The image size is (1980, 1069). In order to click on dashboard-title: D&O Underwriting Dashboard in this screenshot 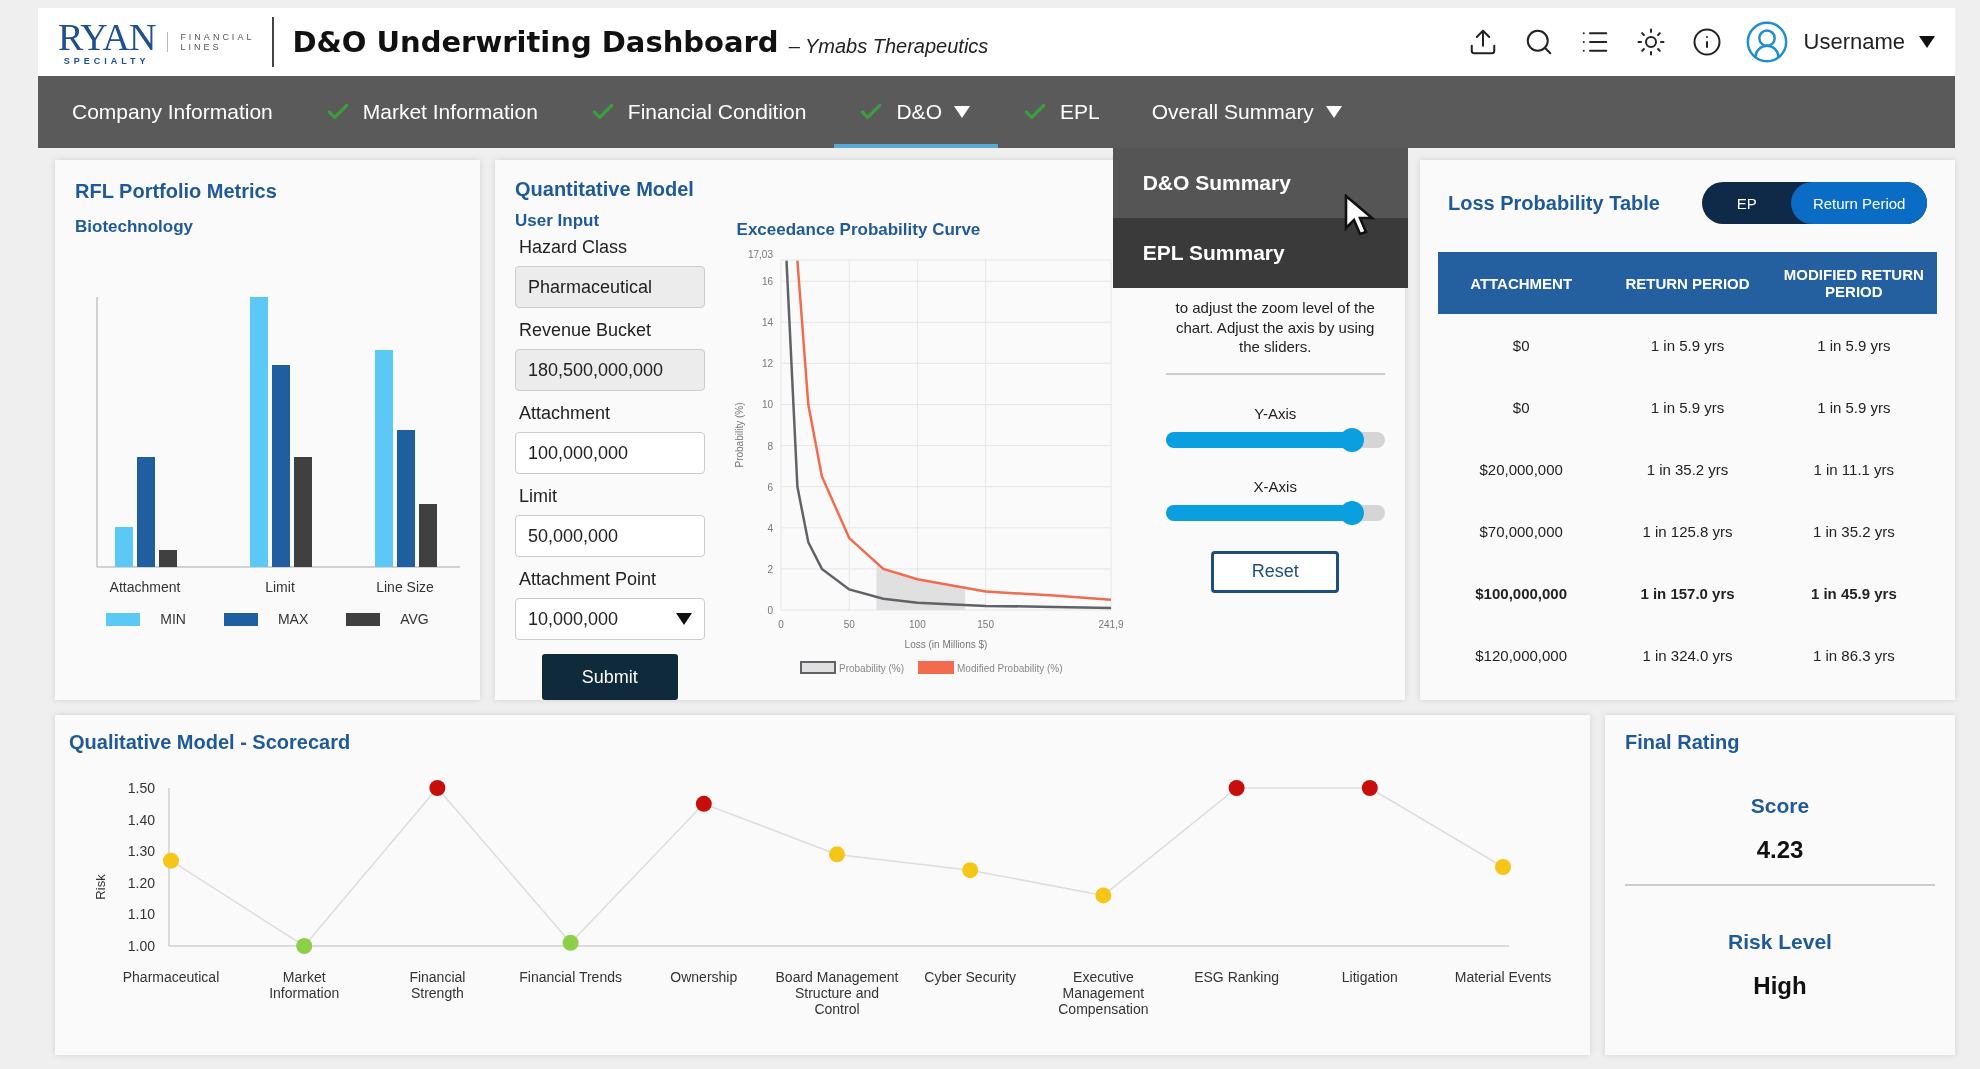, I will do `click(535, 42)`.